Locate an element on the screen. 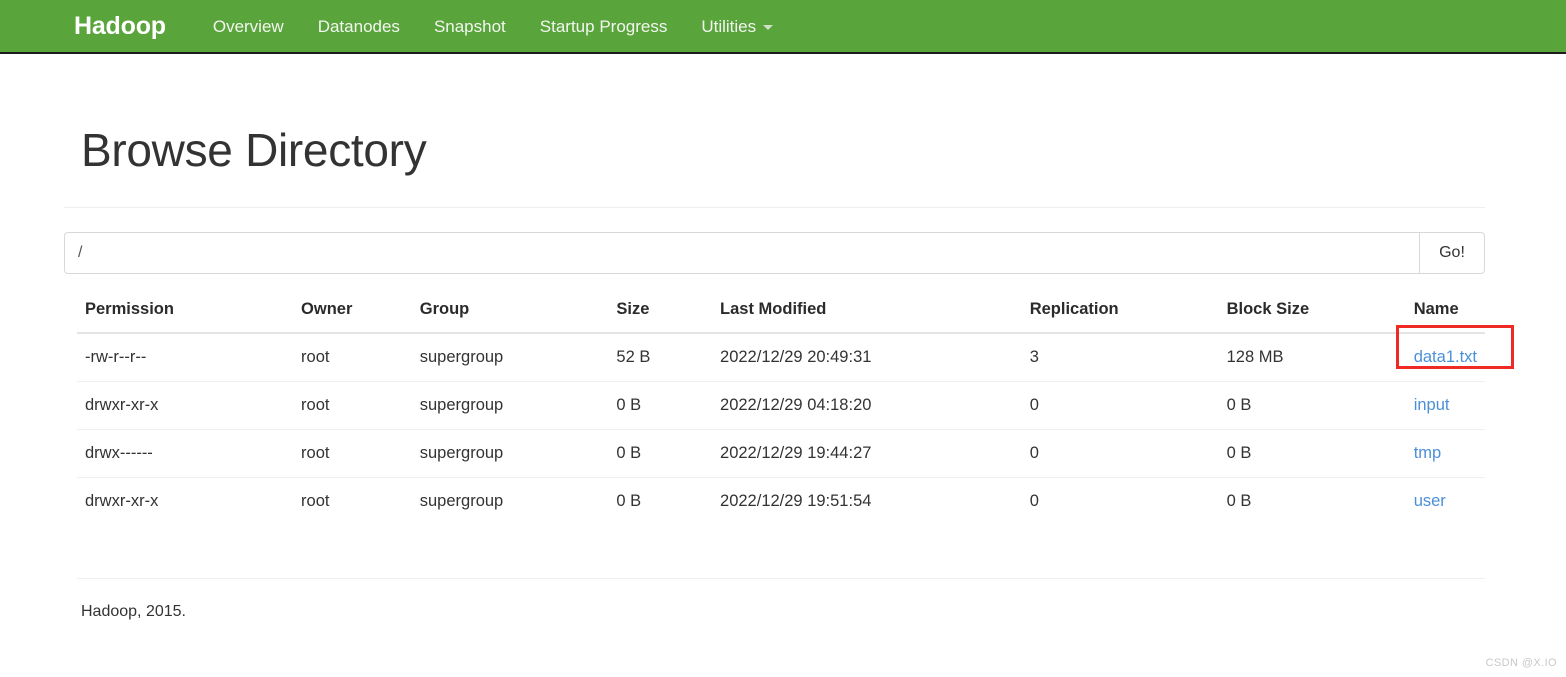 The image size is (1566, 677). nav-link-utilities: Utilities is located at coordinates (737, 26).